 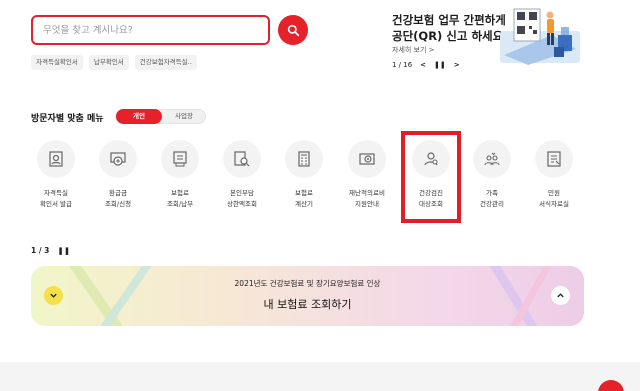 I want to click on promo-expand-button, so click(x=560, y=295).